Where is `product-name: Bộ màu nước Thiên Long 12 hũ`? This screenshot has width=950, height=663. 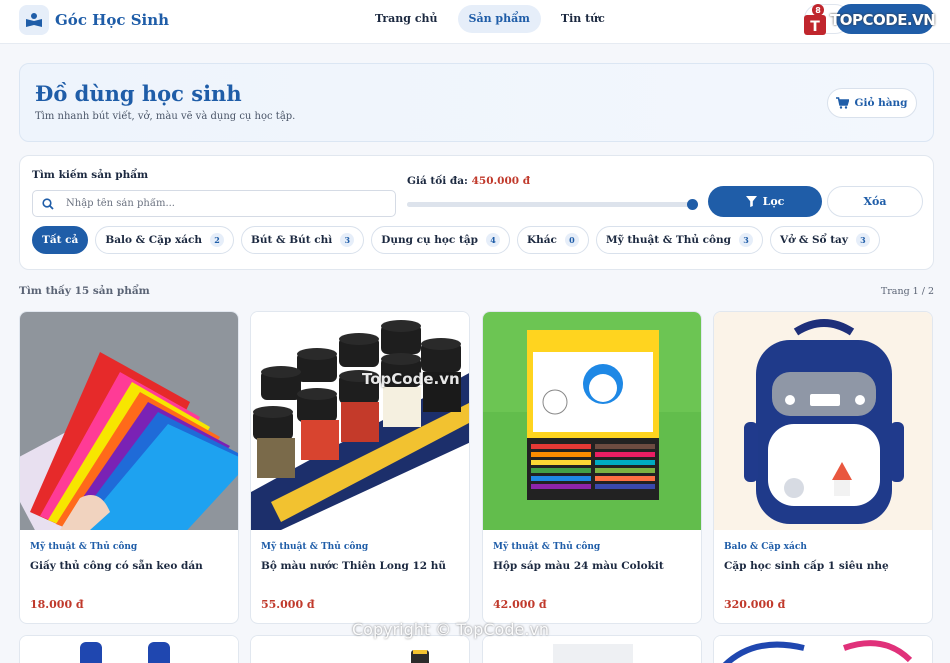 product-name: Bộ màu nước Thiên Long 12 hũ is located at coordinates (353, 566).